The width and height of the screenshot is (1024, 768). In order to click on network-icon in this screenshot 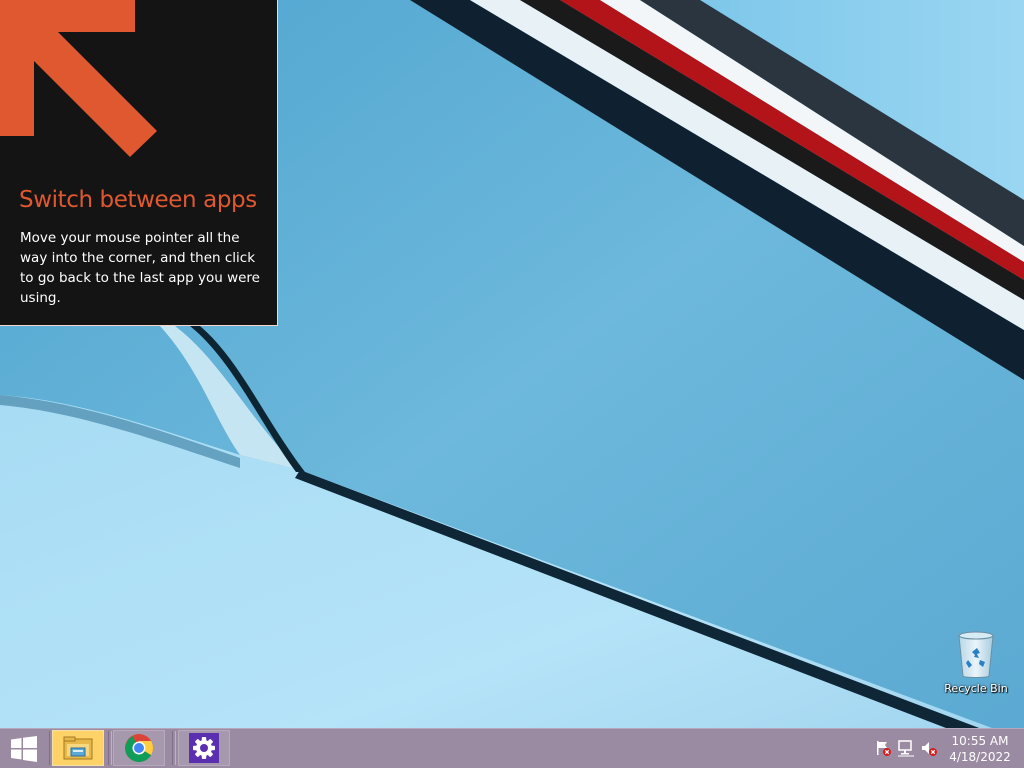, I will do `click(906, 748)`.